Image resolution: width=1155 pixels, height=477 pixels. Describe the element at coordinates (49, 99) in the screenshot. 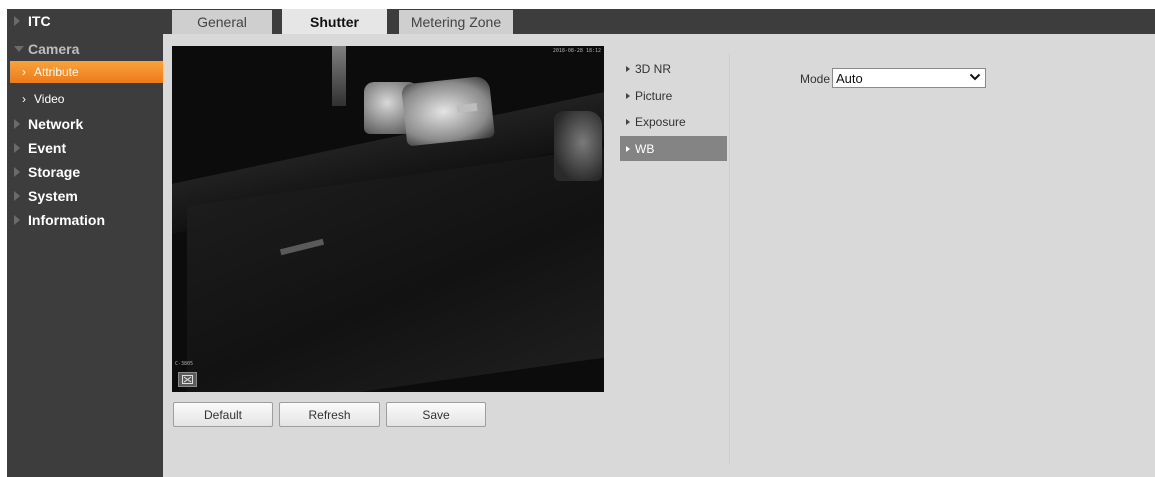

I see `sidebar-item-label: Video` at that location.